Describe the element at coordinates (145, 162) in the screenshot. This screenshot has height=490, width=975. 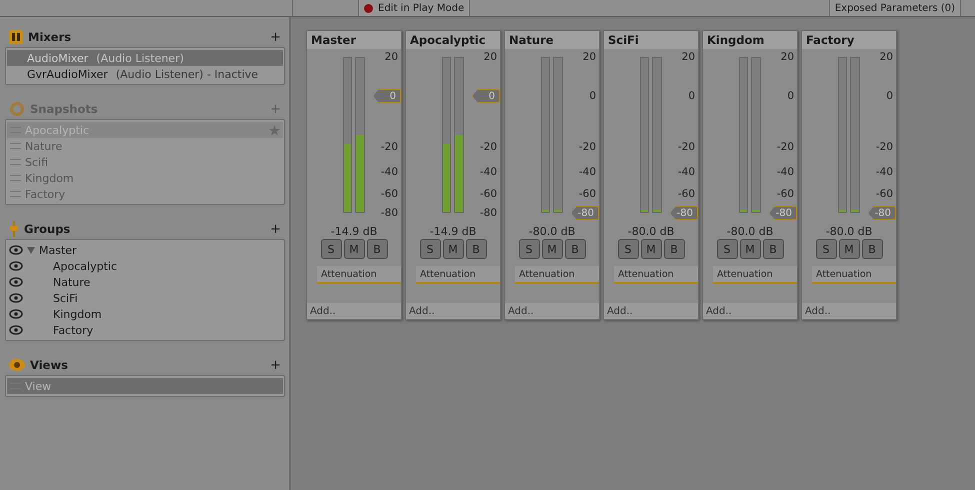
I see `snapshot-item: Scifi` at that location.